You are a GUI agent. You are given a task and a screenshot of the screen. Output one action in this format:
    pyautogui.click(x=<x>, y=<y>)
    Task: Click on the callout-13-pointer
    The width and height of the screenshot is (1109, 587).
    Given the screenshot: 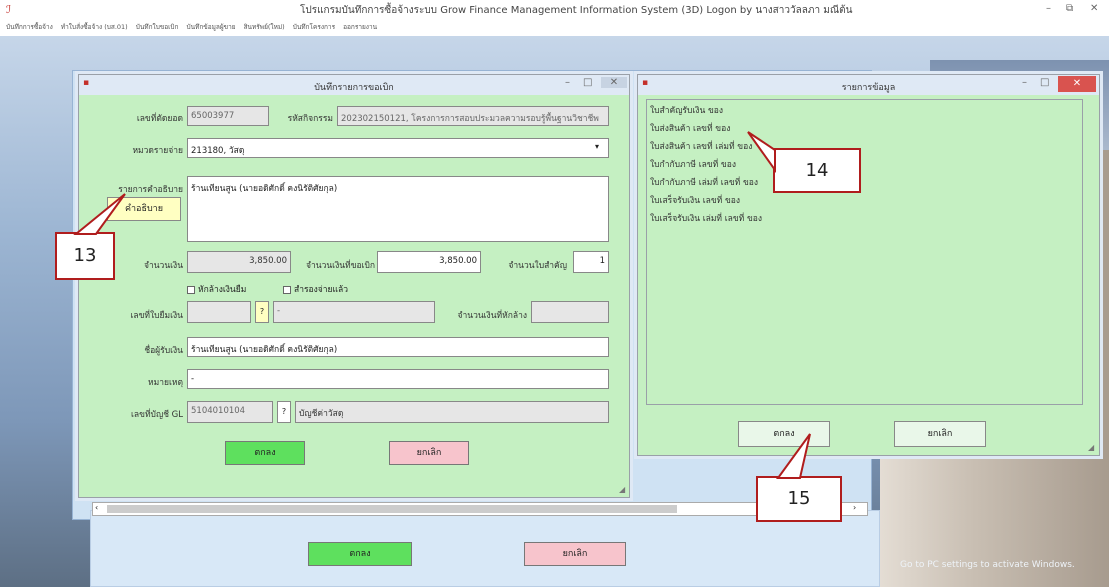 What is the action you would take?
    pyautogui.click(x=99, y=214)
    